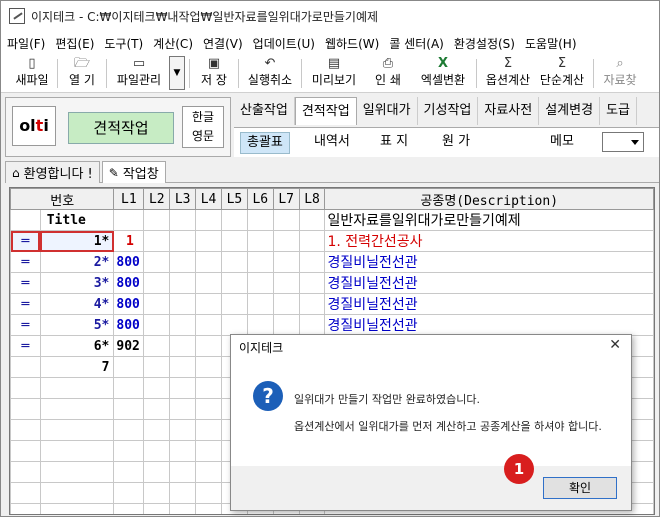 The image size is (660, 517). What do you see at coordinates (77, 283) in the screenshot?
I see `row-number: 3*` at bounding box center [77, 283].